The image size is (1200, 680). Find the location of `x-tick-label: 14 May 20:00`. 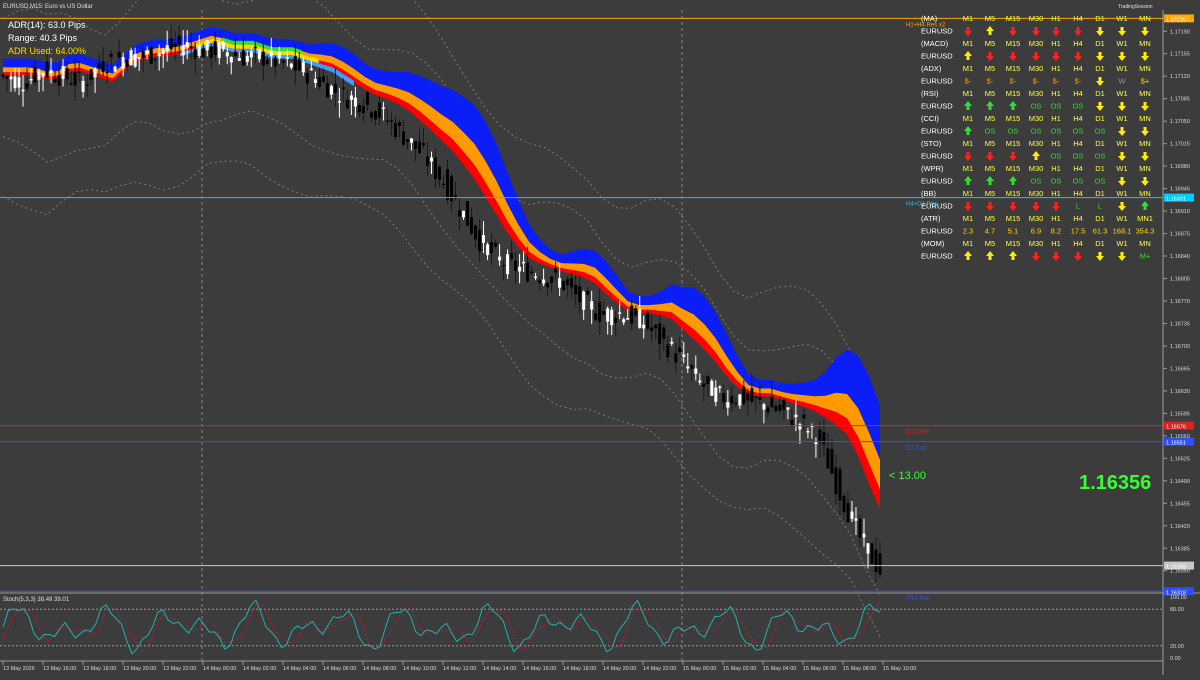

x-tick-label: 14 May 20:00 is located at coordinates (619, 669).